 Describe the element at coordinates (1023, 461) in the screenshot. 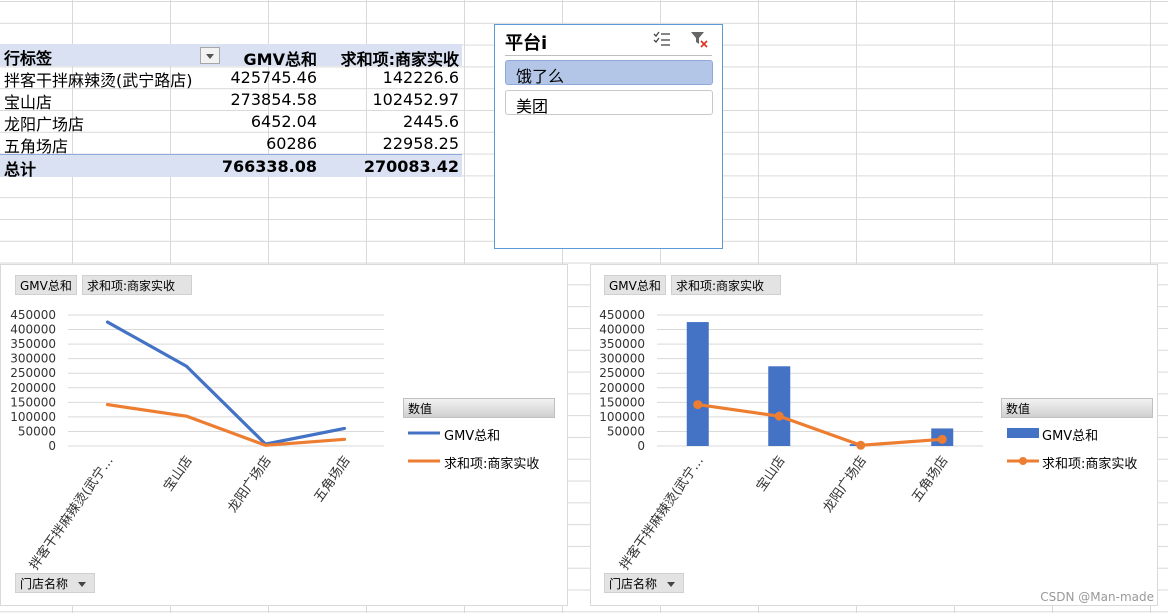

I see `legend-marker` at that location.